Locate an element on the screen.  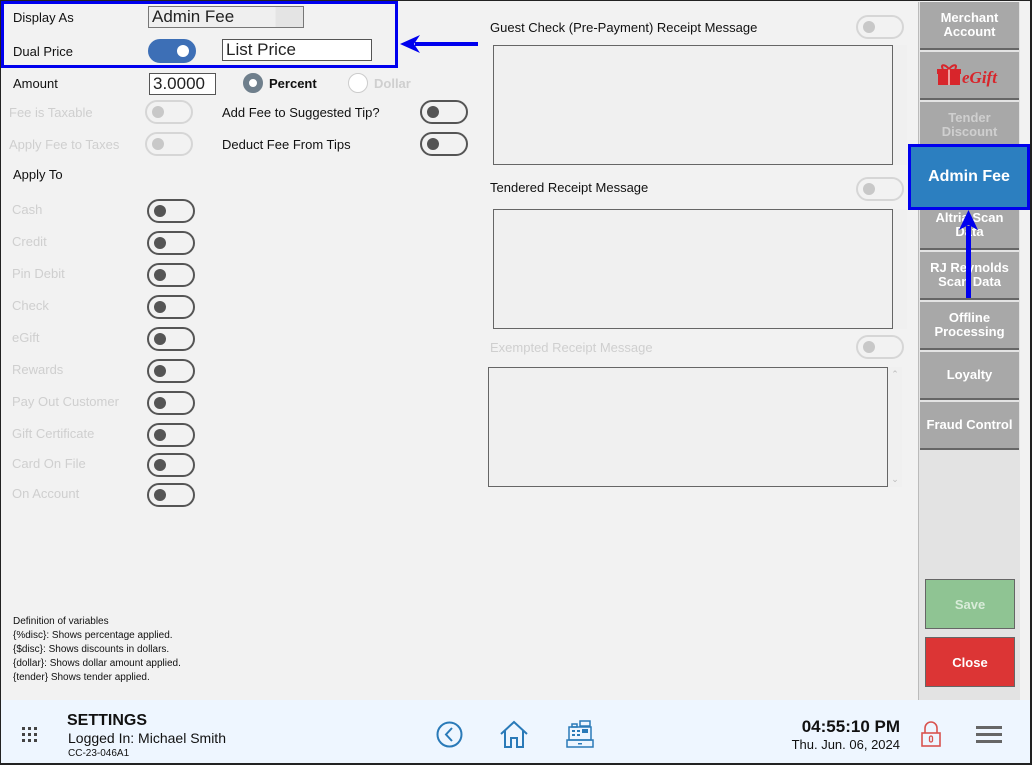
guest-check-scrollbar is located at coordinates (900, 105).